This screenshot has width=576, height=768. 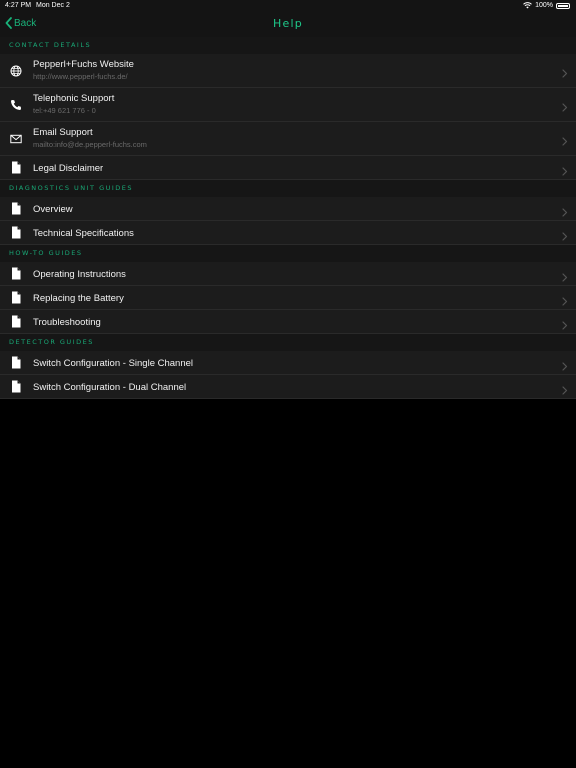 What do you see at coordinates (83, 64) in the screenshot?
I see `list-item-title: Pepperl+Fuchs Website` at bounding box center [83, 64].